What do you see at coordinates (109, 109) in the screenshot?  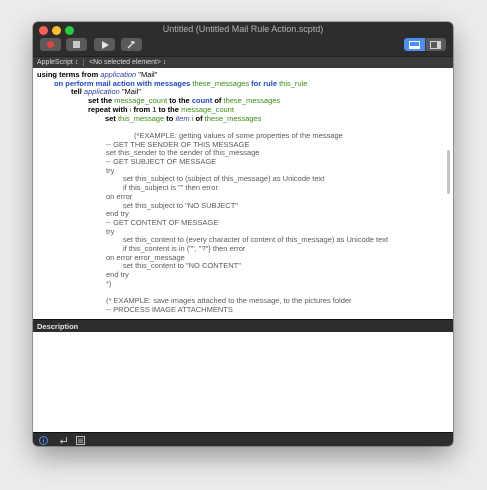 I see `code-token: repeat with` at bounding box center [109, 109].